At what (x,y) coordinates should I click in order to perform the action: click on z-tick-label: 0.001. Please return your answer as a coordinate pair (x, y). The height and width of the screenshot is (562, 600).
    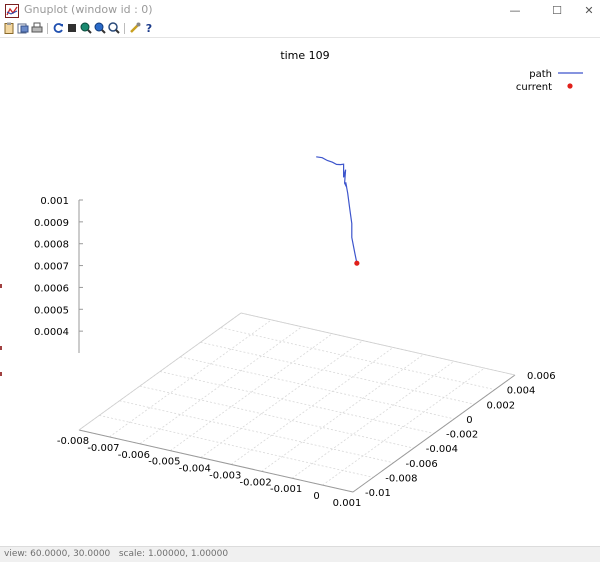
    Looking at the image, I should click on (54, 201).